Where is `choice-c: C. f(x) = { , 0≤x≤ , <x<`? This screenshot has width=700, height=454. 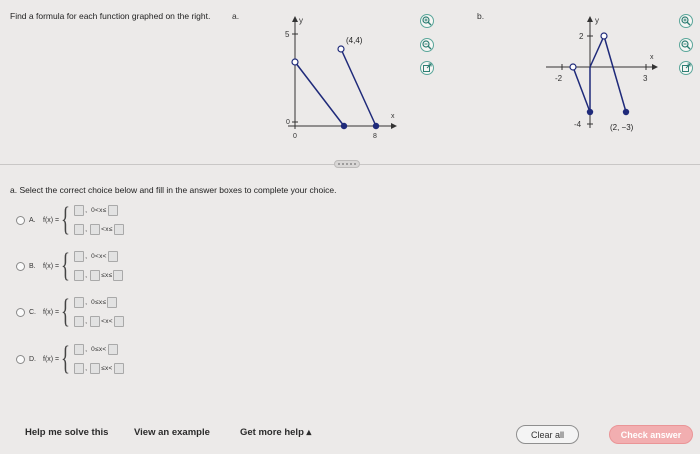
choice-c: C. f(x) = { , 0≤x≤ , <x< is located at coordinates (70, 312).